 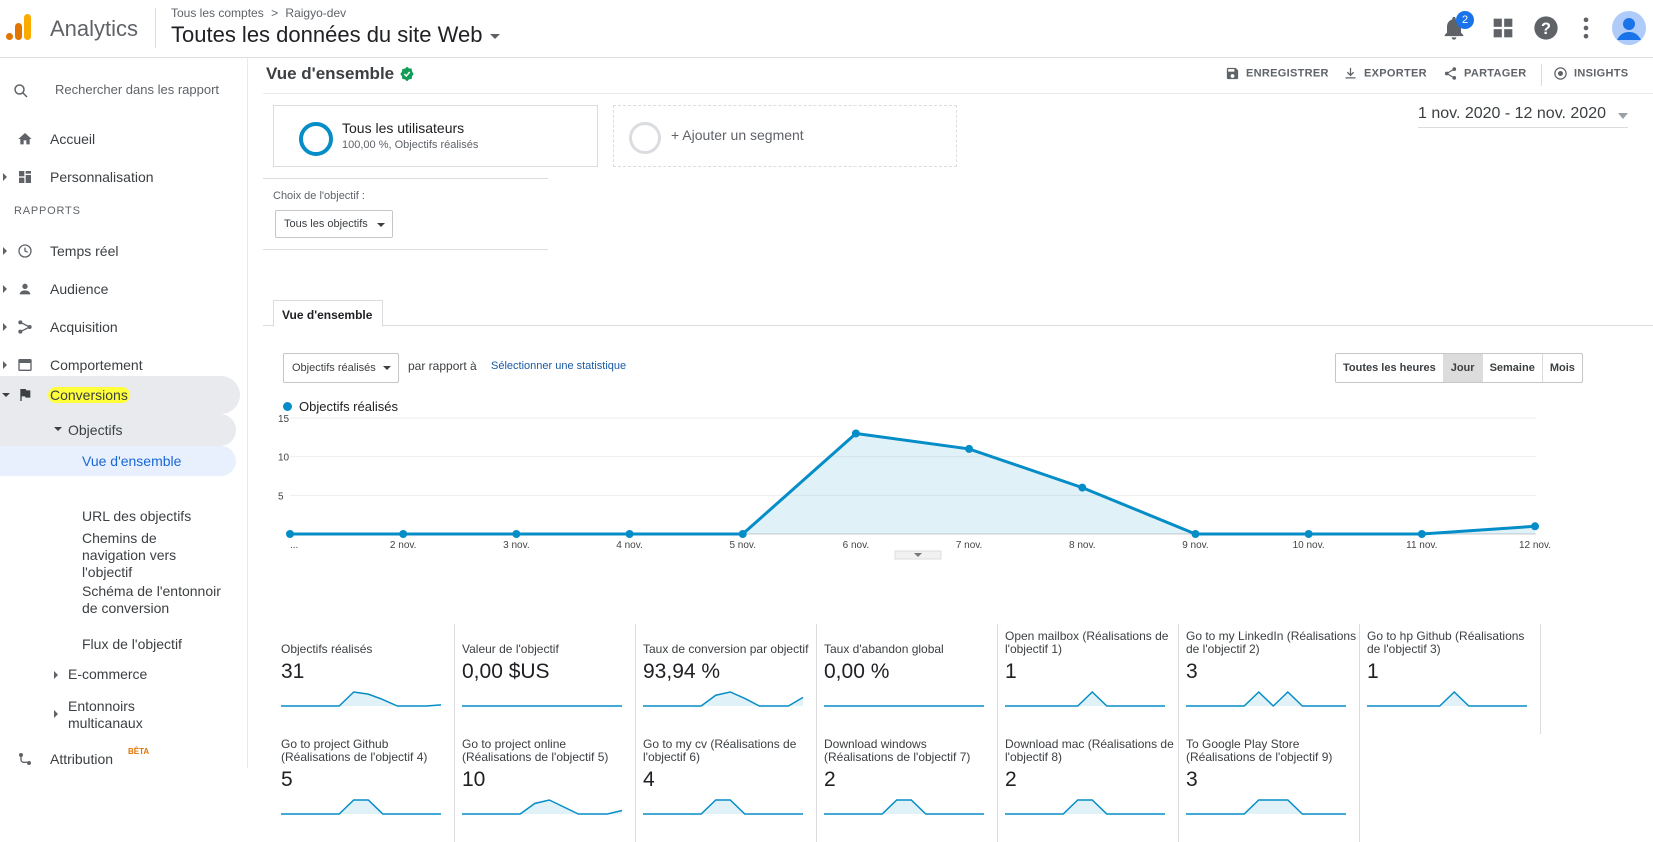 What do you see at coordinates (100, 674) in the screenshot?
I see `sidebar-item-ecommerce: E-commerce` at bounding box center [100, 674].